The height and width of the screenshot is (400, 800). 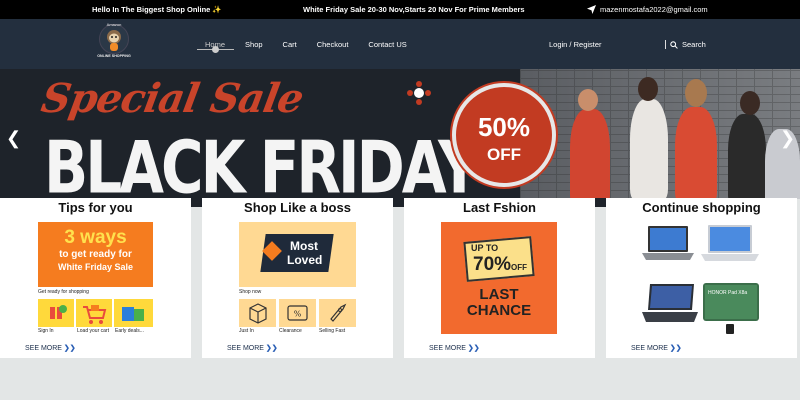 I want to click on deals-bag-icon, so click(x=133, y=314).